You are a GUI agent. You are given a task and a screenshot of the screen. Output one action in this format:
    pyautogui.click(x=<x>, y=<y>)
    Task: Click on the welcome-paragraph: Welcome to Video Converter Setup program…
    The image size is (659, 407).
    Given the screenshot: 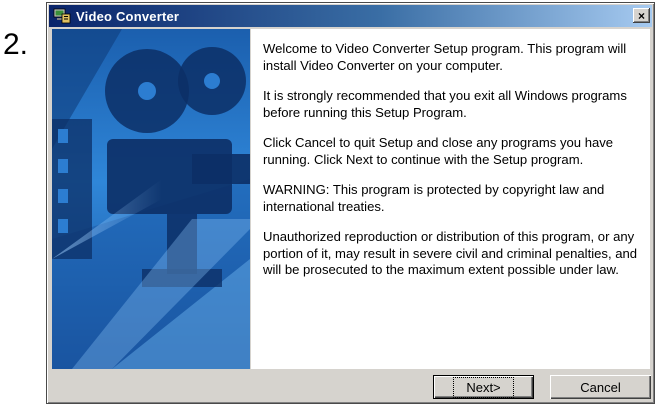 What is the action you would take?
    pyautogui.click(x=445, y=57)
    